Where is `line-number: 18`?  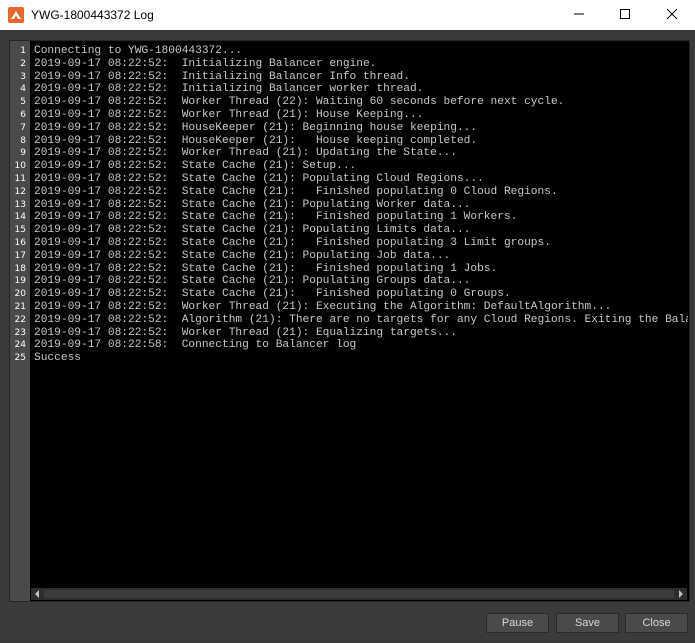
line-number: 18 is located at coordinates (20, 268).